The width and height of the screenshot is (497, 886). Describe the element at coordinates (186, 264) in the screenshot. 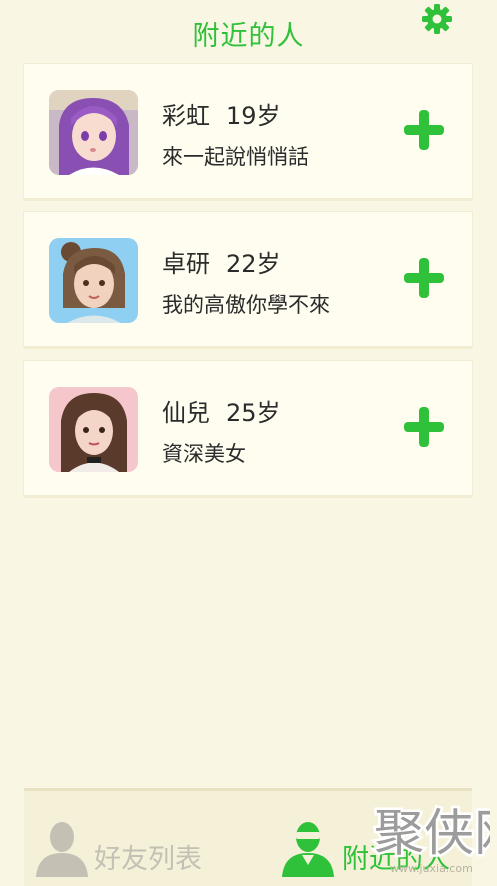

I see `person-name: 卓研` at that location.